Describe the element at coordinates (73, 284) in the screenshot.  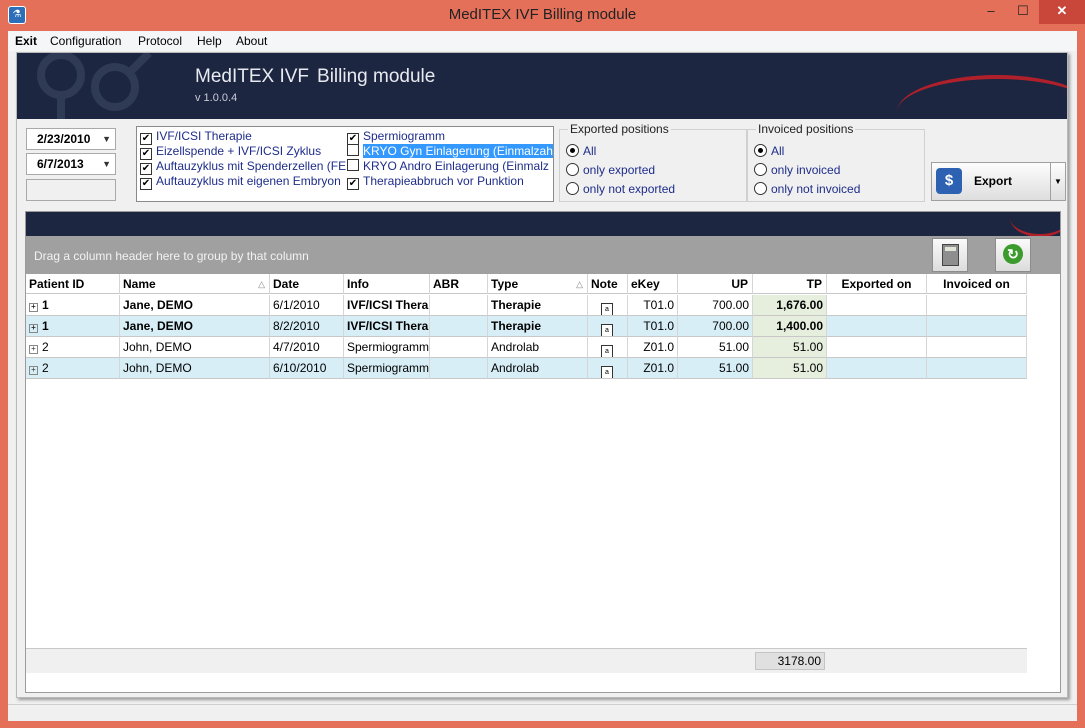
I see `col-header-patient-id: Patient ID` at that location.